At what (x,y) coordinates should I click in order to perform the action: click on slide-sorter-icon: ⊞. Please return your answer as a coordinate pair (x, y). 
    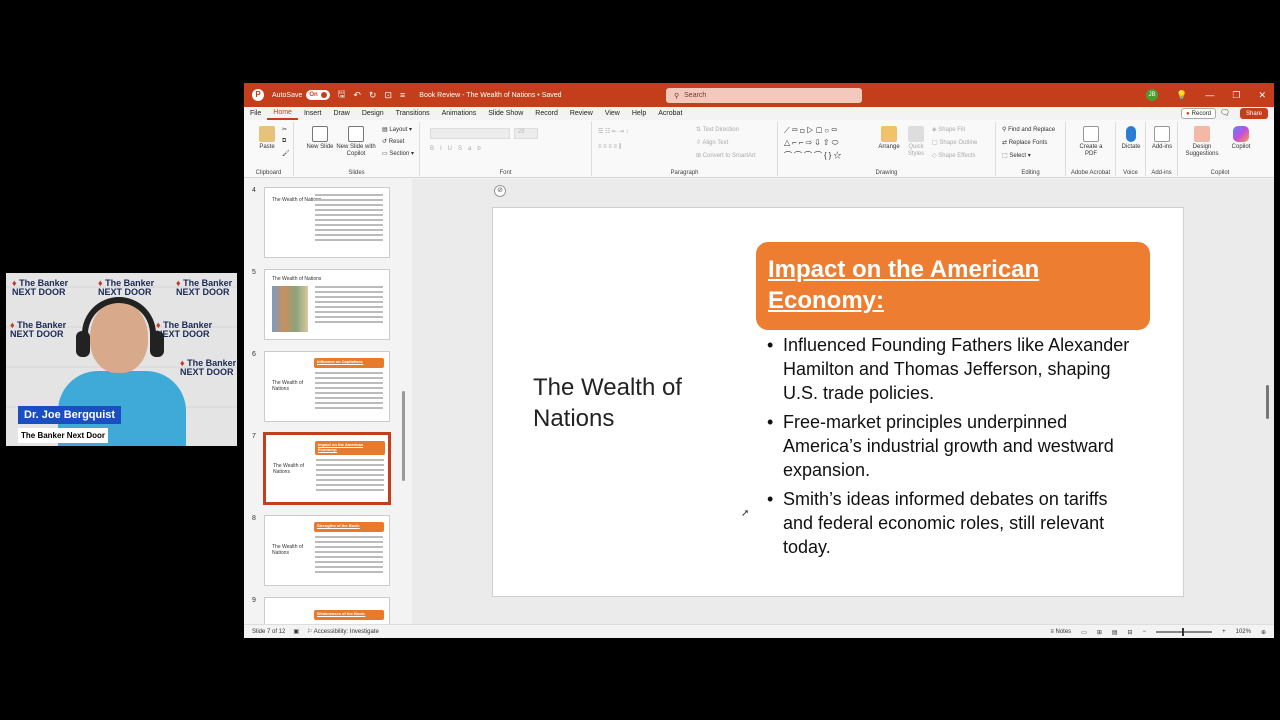
    Looking at the image, I should click on (1099, 632).